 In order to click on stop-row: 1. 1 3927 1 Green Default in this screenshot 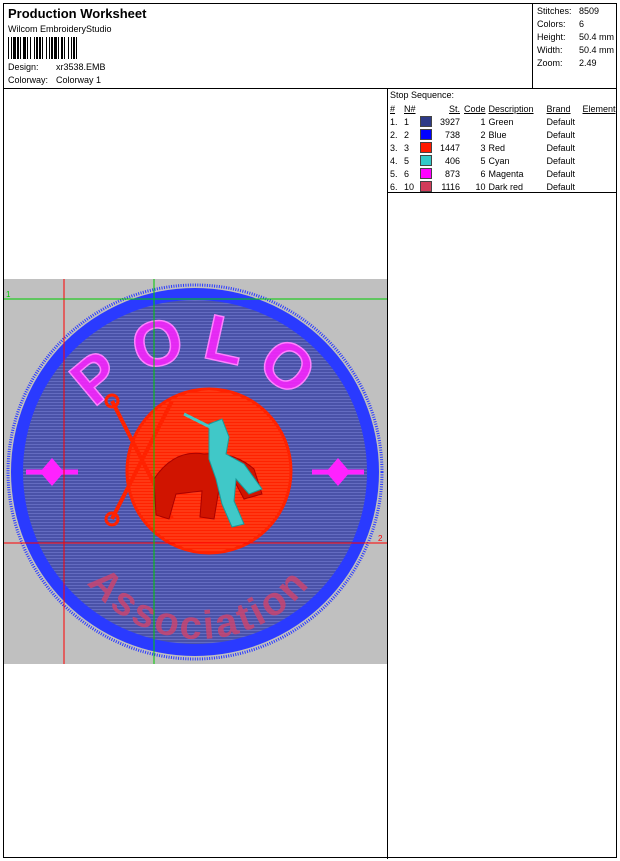, I will do `click(502, 121)`.